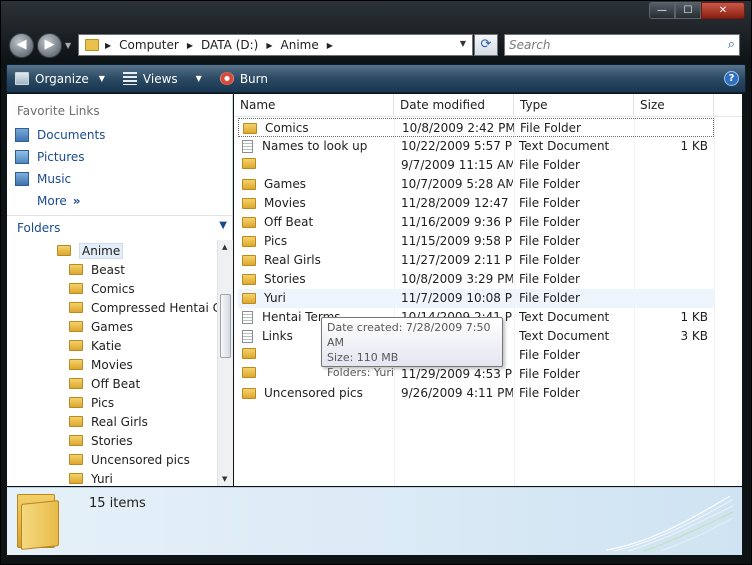  Describe the element at coordinates (90, 250) in the screenshot. I see `tree-item-anime: Anime` at that location.